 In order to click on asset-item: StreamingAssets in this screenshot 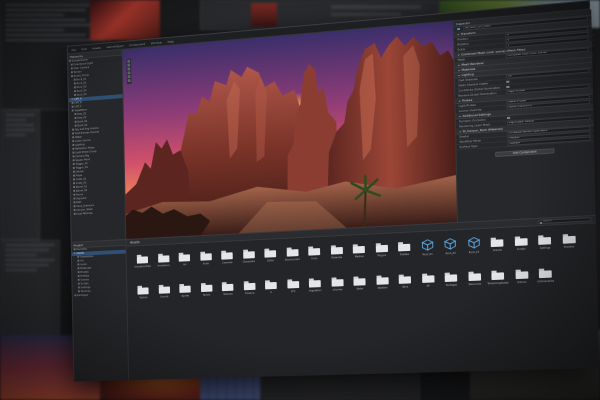, I will do `click(498, 281)`.